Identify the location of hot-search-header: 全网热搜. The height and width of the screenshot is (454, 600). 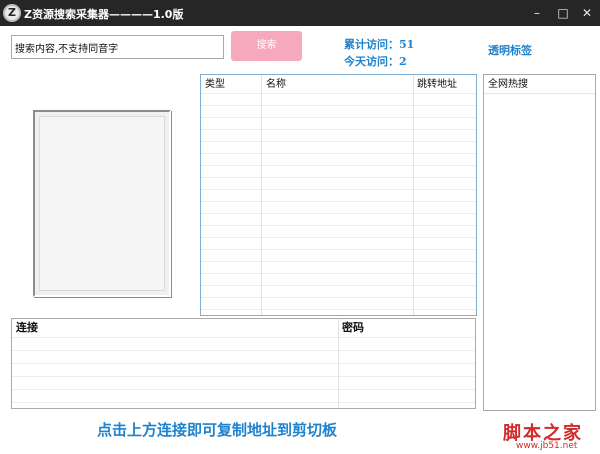
(508, 84).